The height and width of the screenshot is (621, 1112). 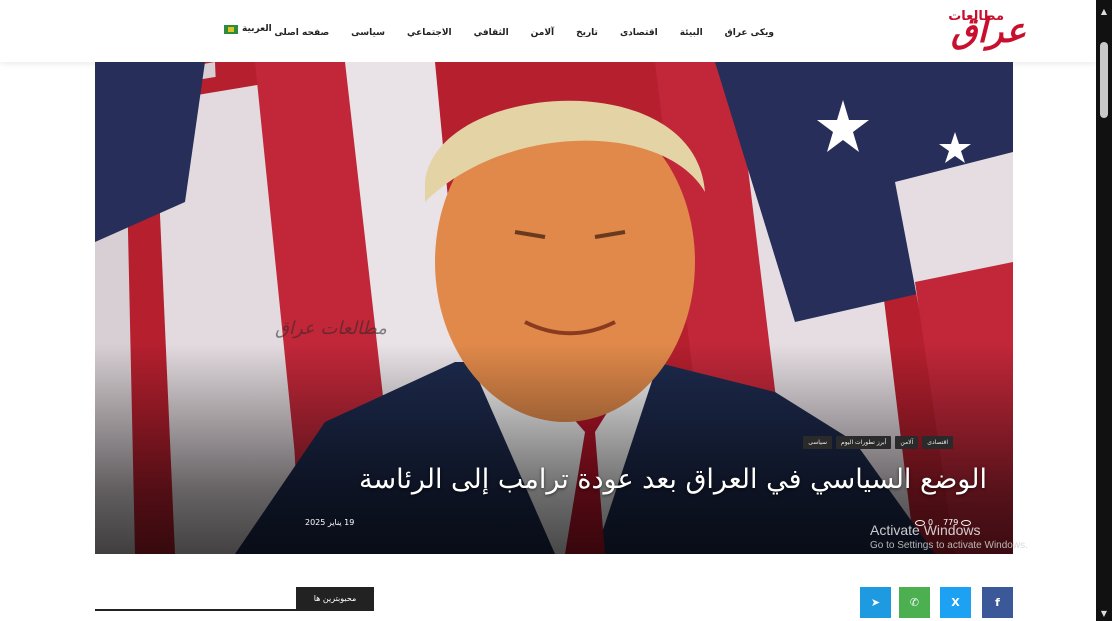 What do you see at coordinates (920, 522) in the screenshot?
I see `comment-icon` at bounding box center [920, 522].